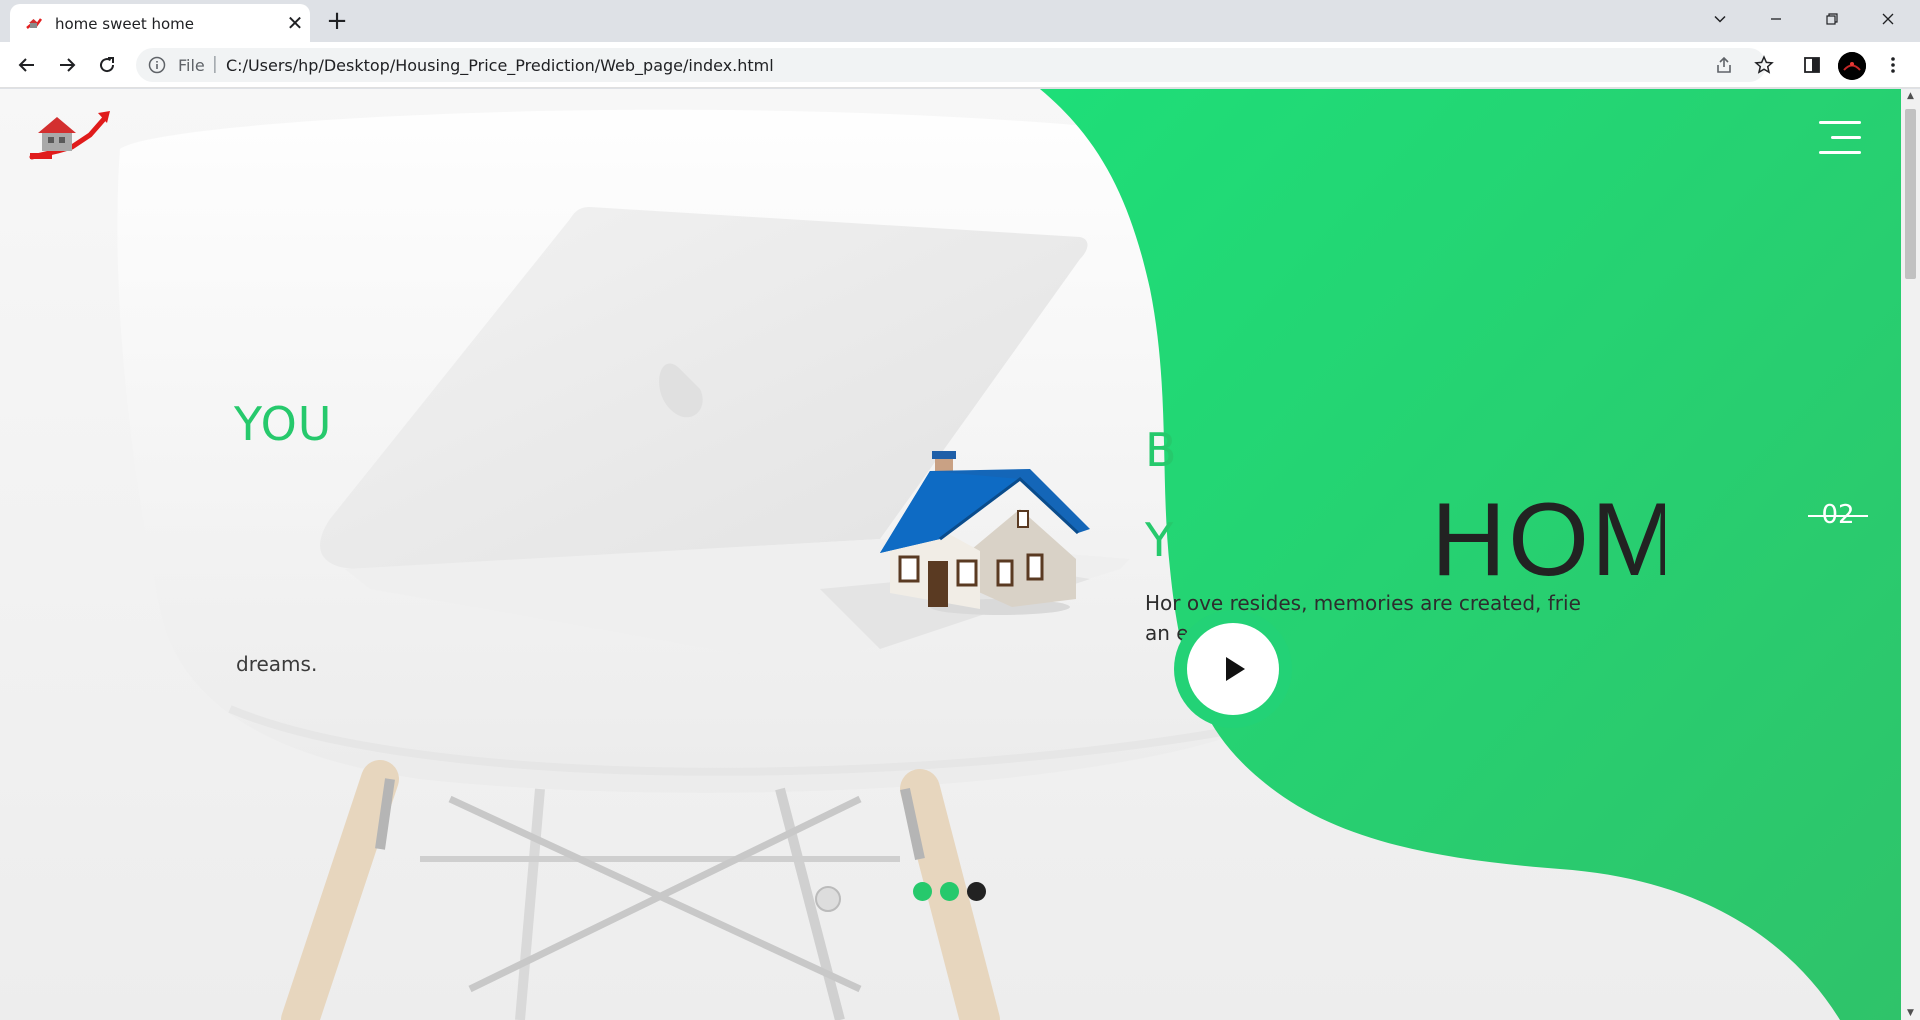 The width and height of the screenshot is (1920, 1020). What do you see at coordinates (337, 21) in the screenshot?
I see `new-tab-button: +` at bounding box center [337, 21].